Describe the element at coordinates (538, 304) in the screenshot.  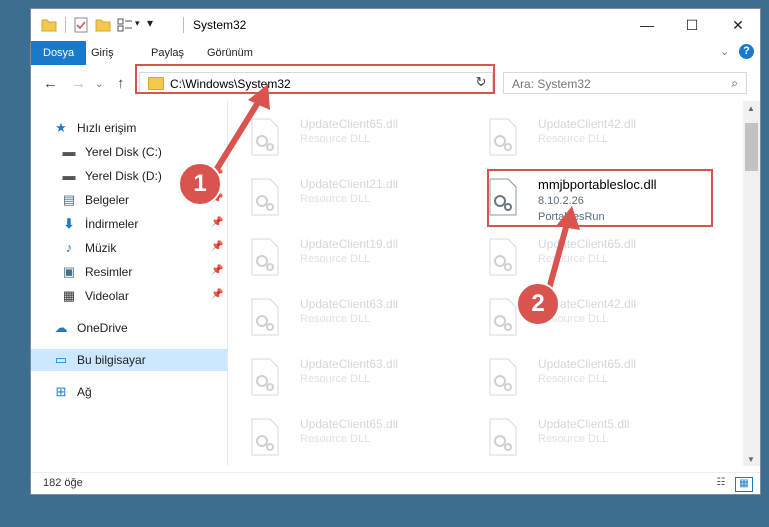
I see `callout-number-two: 2` at that location.